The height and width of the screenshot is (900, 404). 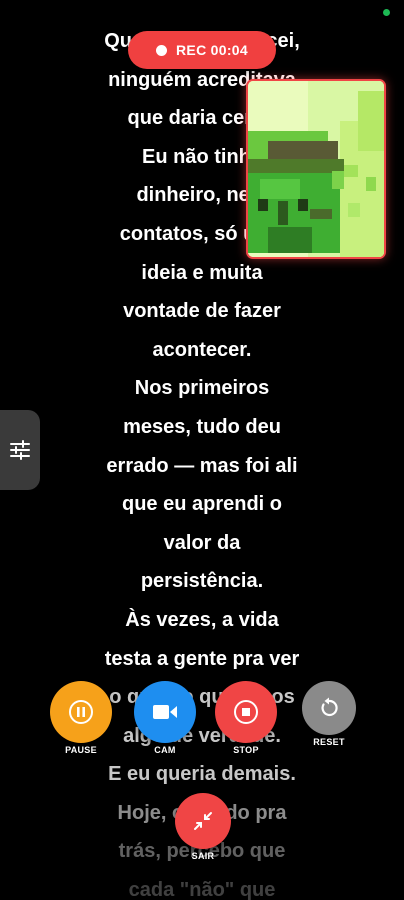 I want to click on reset-icon, so click(x=329, y=707).